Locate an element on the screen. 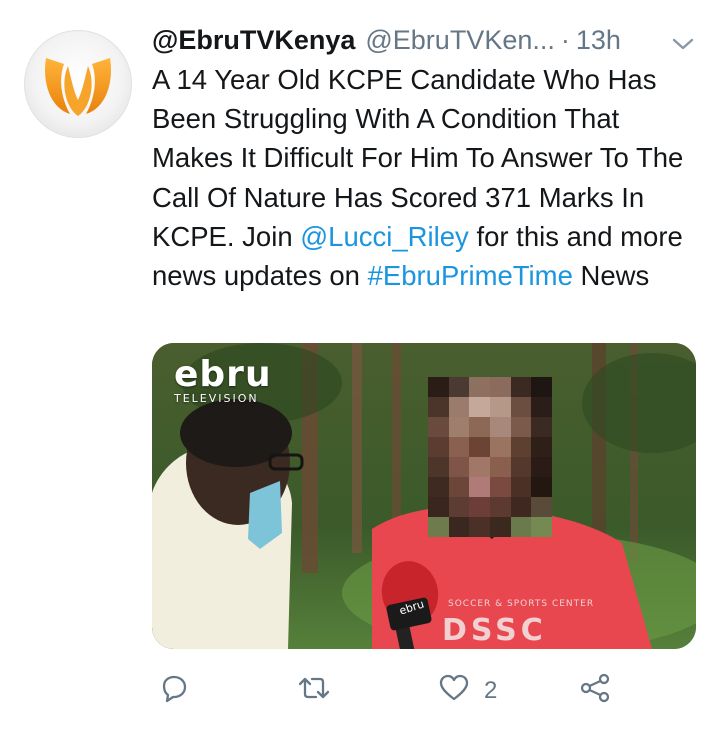 The height and width of the screenshot is (744, 720). pixelated-face is located at coordinates (490, 457).